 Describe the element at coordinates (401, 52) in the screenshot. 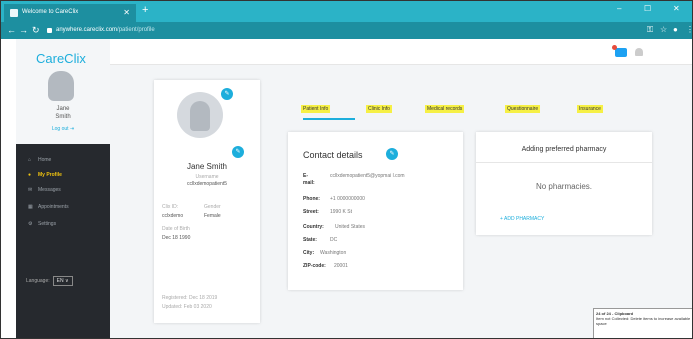

I see `top-header` at that location.